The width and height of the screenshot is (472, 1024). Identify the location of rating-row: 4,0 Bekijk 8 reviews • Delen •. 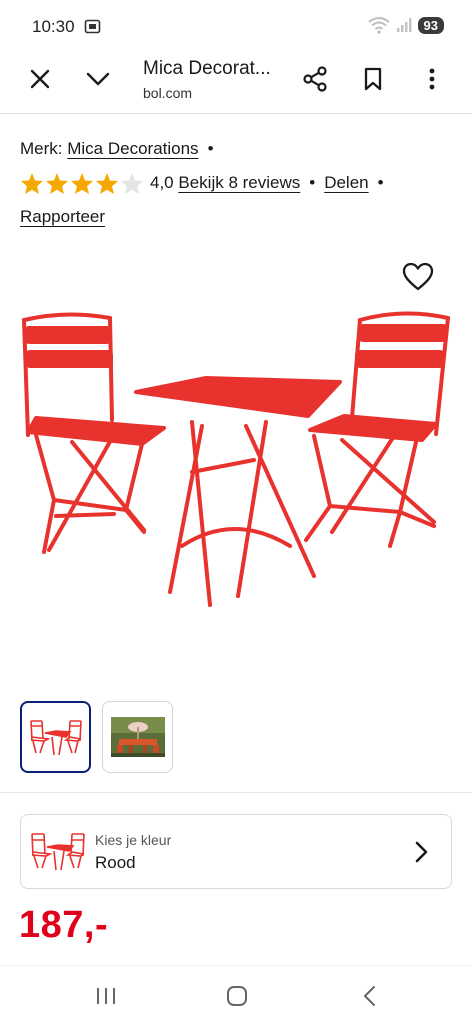
(240, 183).